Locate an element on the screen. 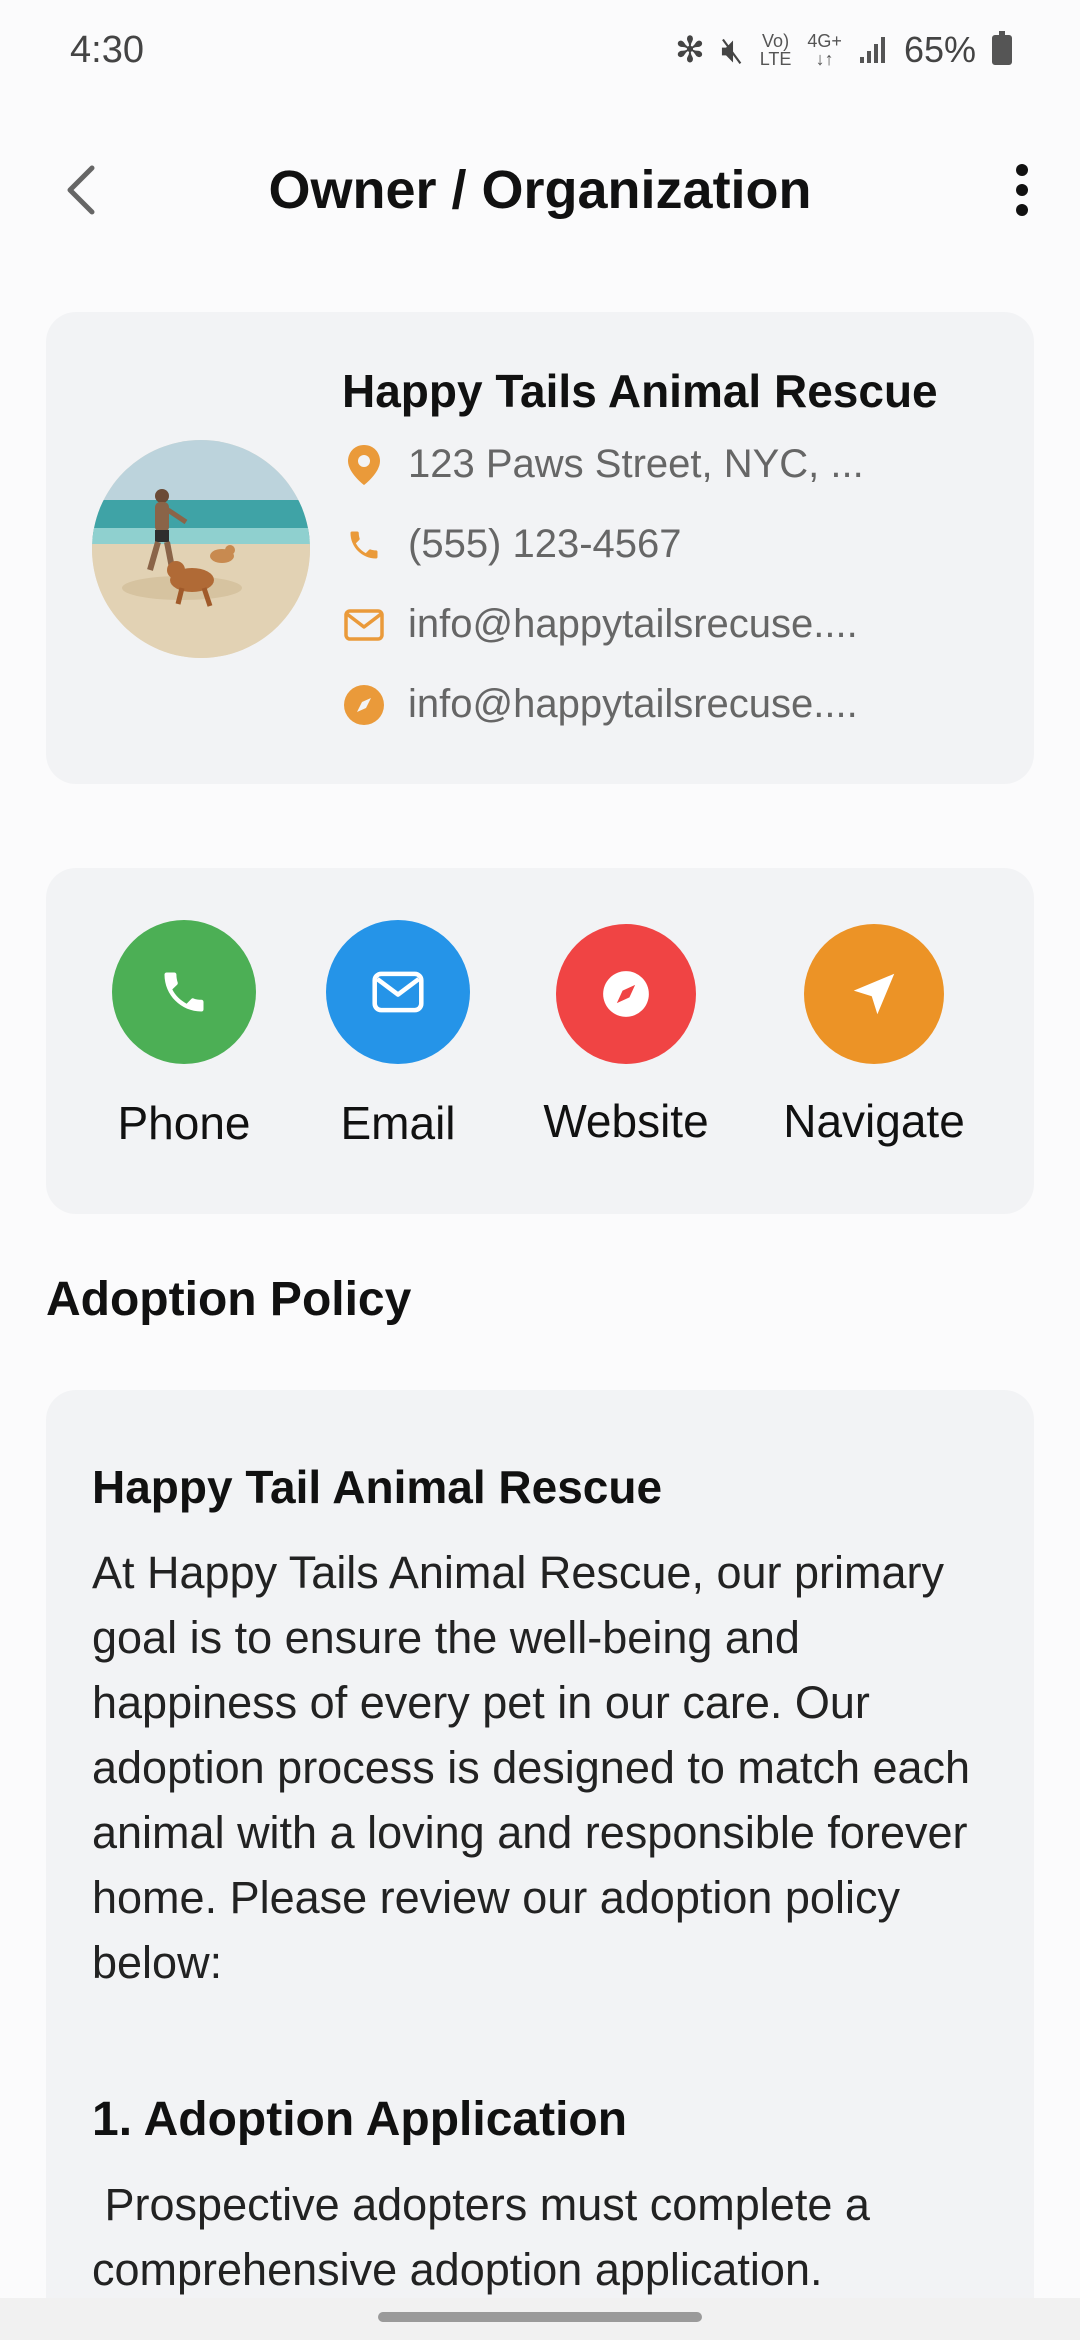 The image size is (1080, 2340). back-arrow-icon is located at coordinates (83, 190).